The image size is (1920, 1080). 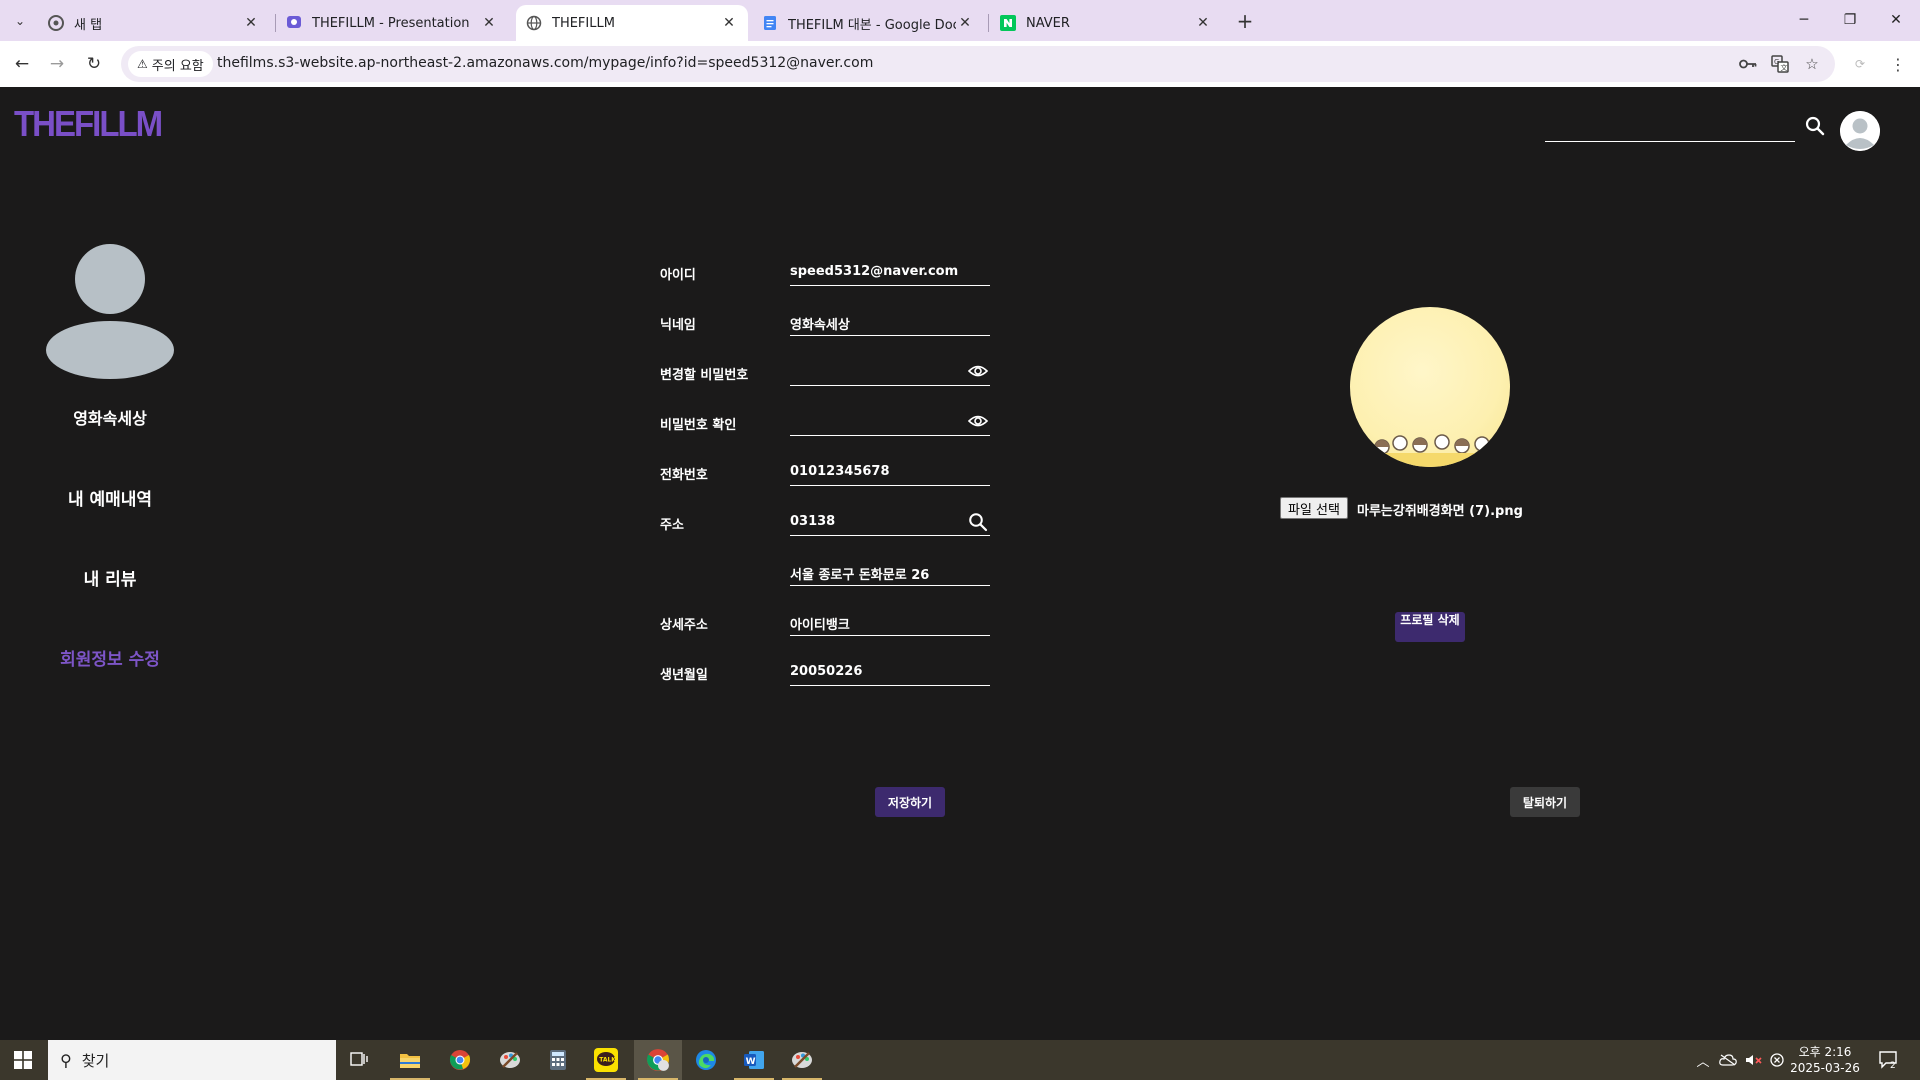 What do you see at coordinates (868, 23) in the screenshot?
I see `tab-google-docs: THEFILM 대본 - Google Docs ✕` at bounding box center [868, 23].